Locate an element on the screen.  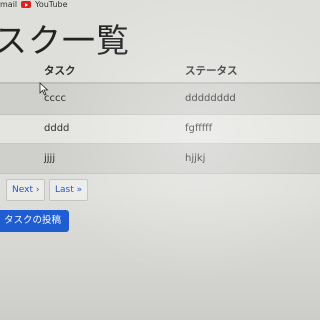
status-cell: hjjkj is located at coordinates (195, 158).